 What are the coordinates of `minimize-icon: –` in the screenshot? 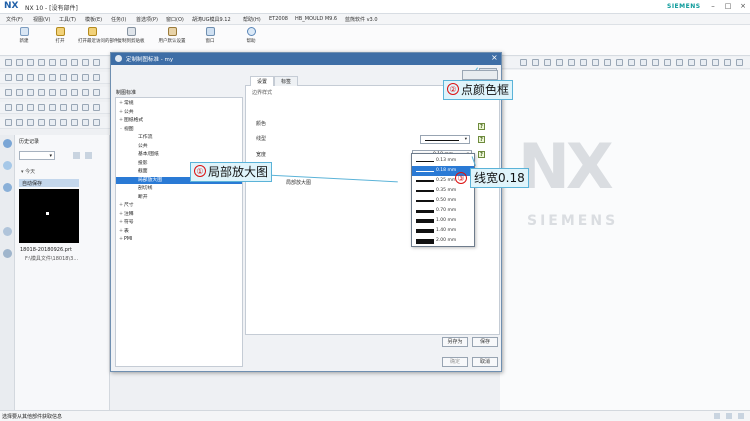 It's located at (713, 6).